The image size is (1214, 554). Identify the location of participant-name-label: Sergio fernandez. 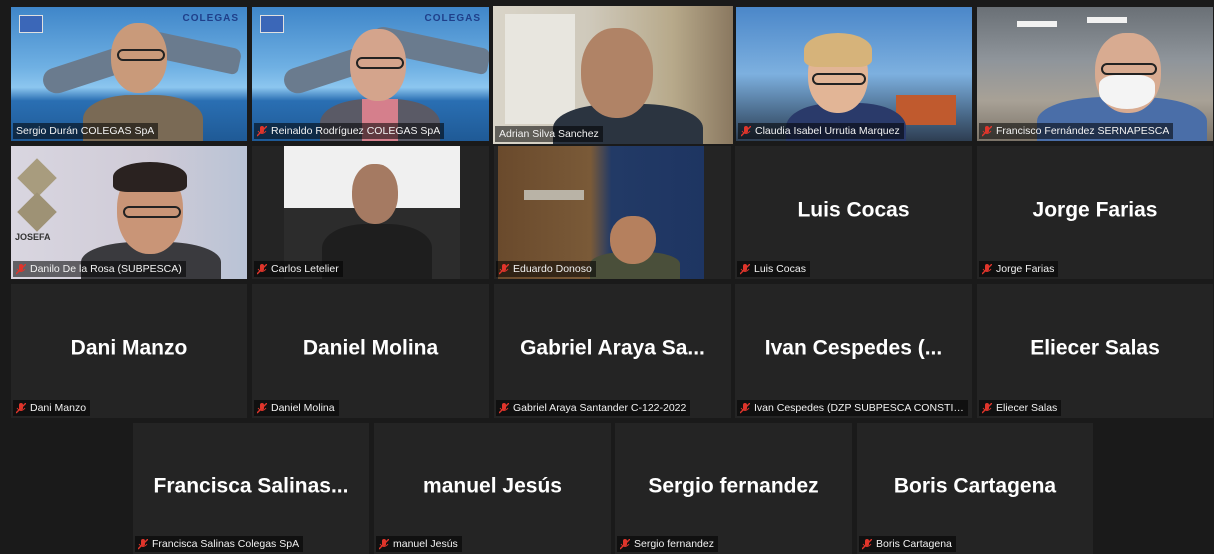
(667, 544).